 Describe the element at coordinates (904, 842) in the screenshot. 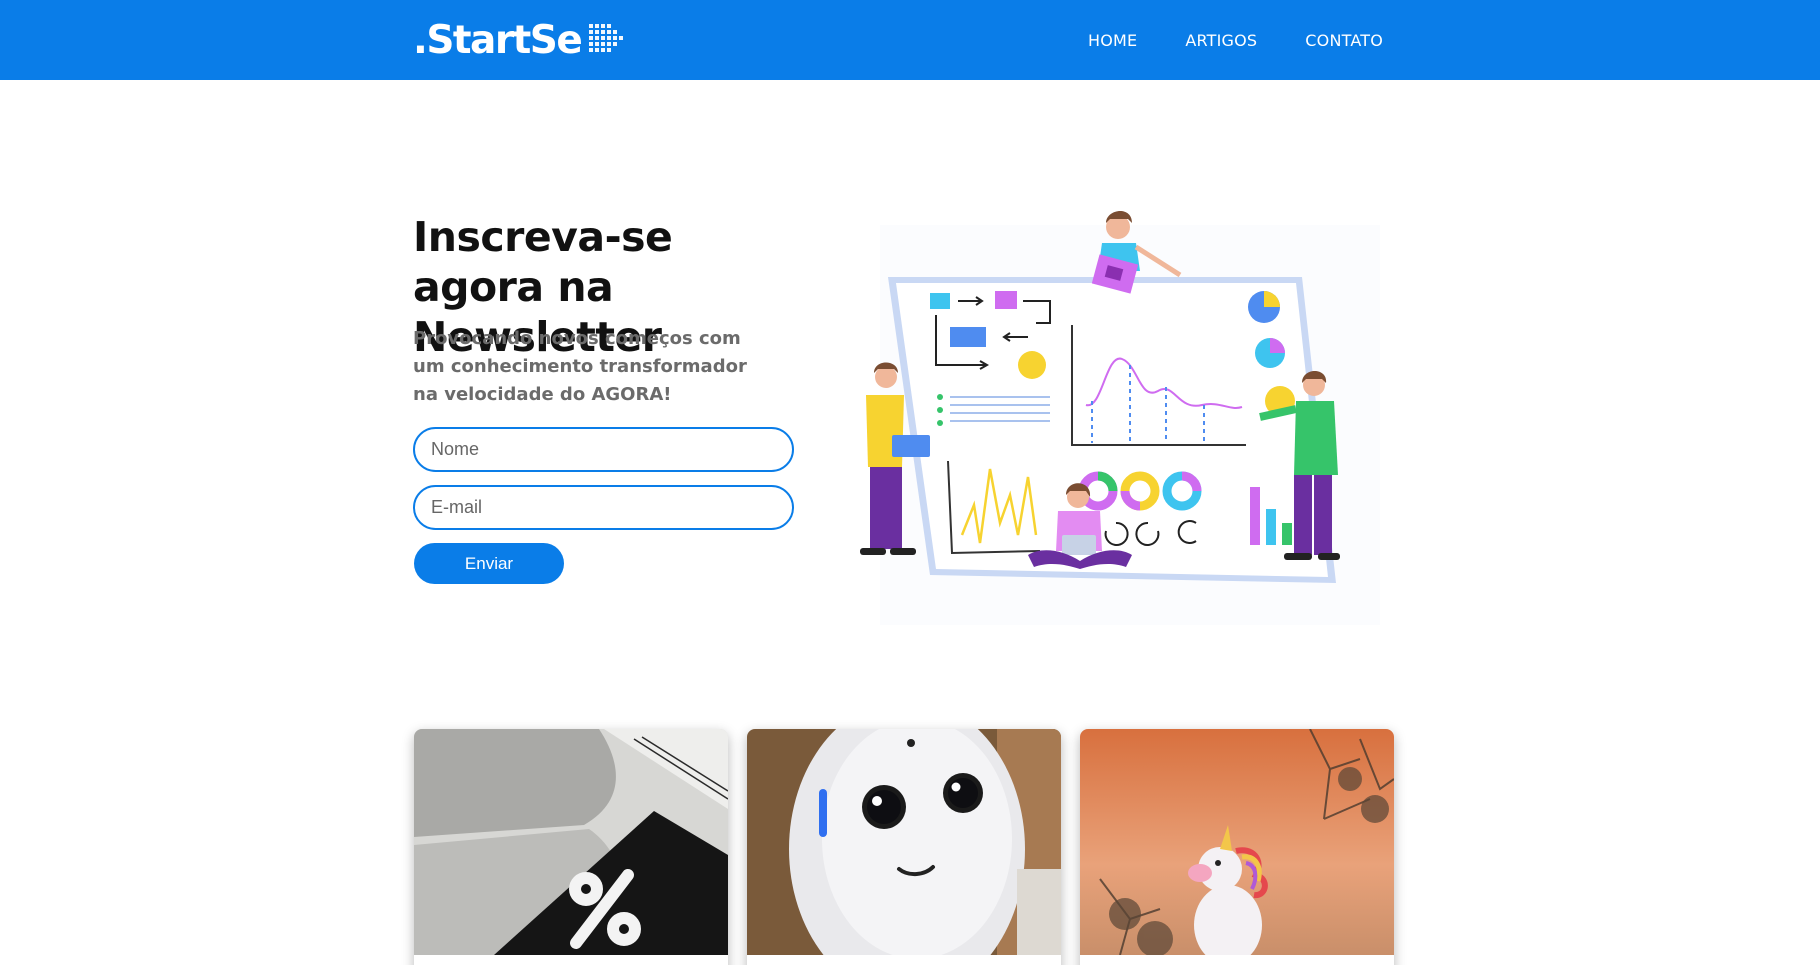

I see `robot-image` at that location.